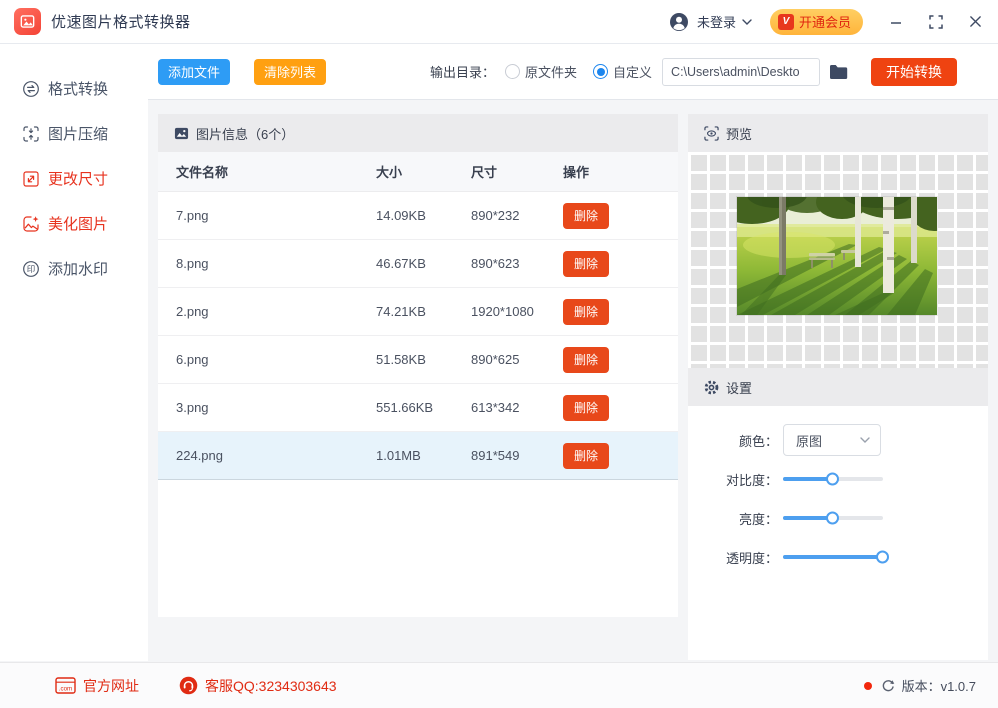  What do you see at coordinates (389, 172) in the screenshot?
I see `col-size: 大小` at bounding box center [389, 172].